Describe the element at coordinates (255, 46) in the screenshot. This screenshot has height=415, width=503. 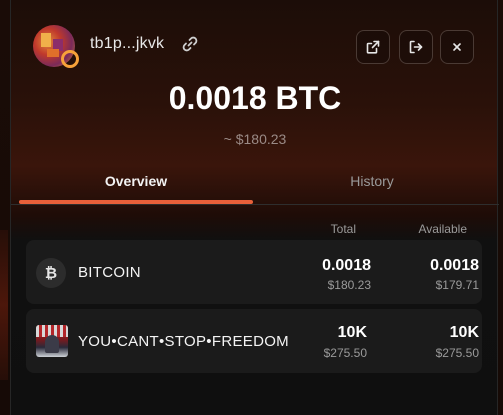
I see `wallet-header: tb1p...jkvk` at that location.